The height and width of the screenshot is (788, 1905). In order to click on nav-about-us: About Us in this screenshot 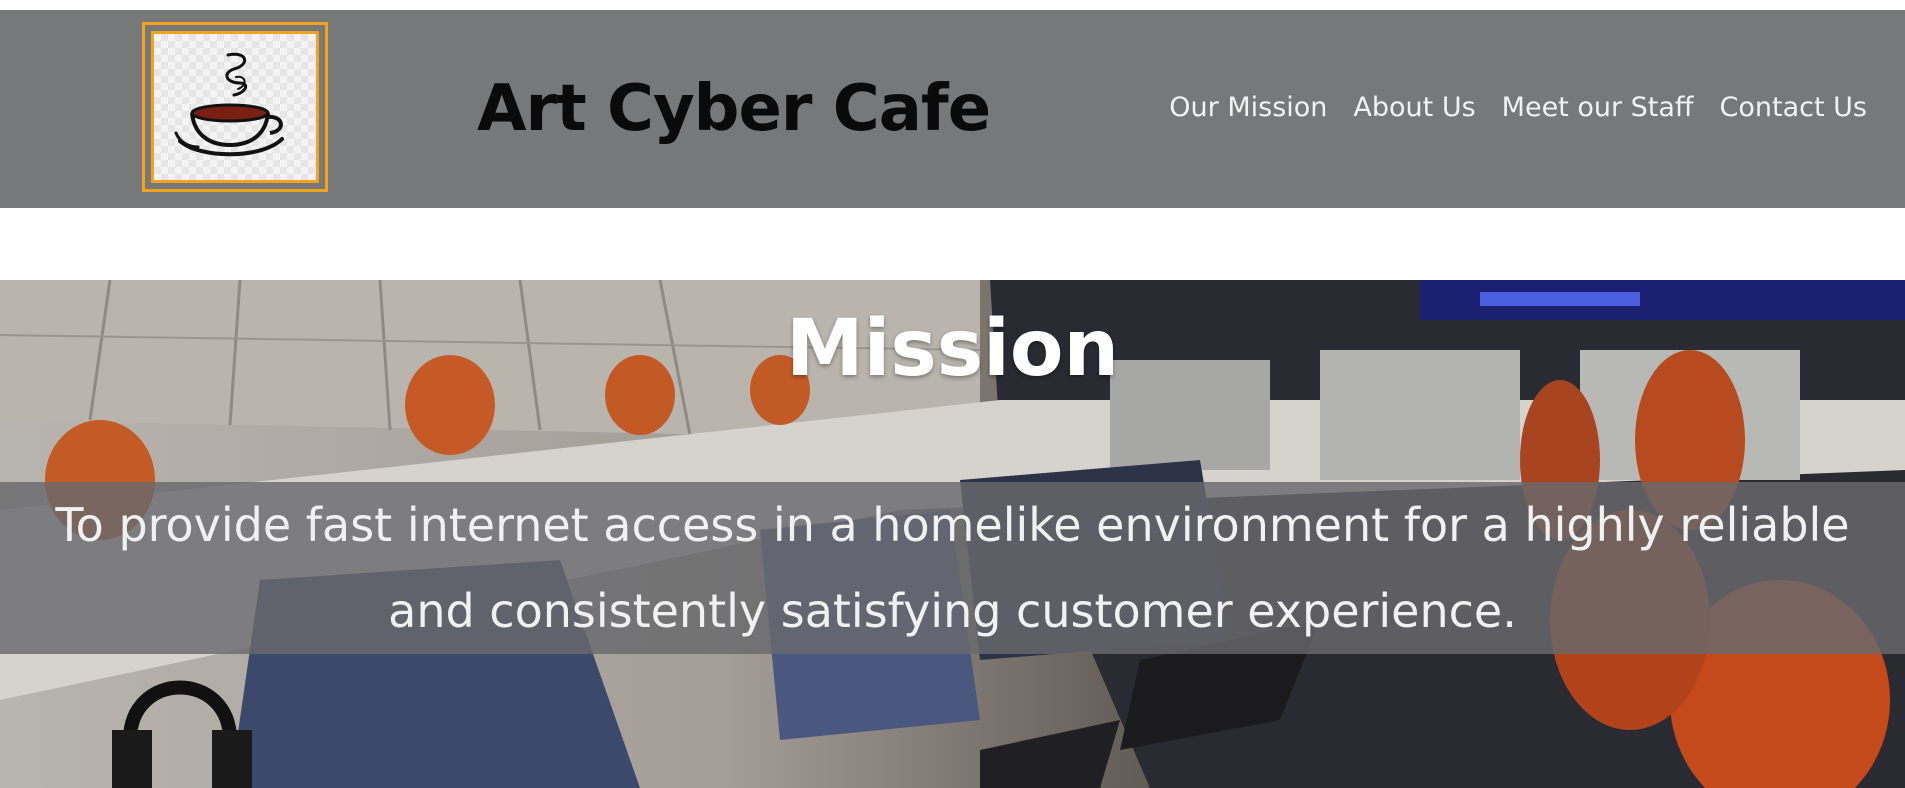, I will do `click(1414, 107)`.